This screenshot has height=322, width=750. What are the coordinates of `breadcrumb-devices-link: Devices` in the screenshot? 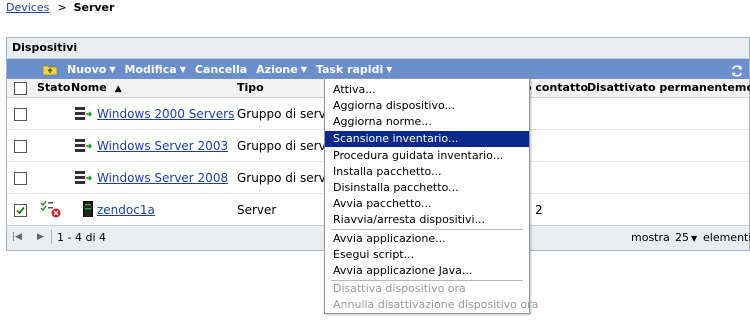 It's located at (27, 7).